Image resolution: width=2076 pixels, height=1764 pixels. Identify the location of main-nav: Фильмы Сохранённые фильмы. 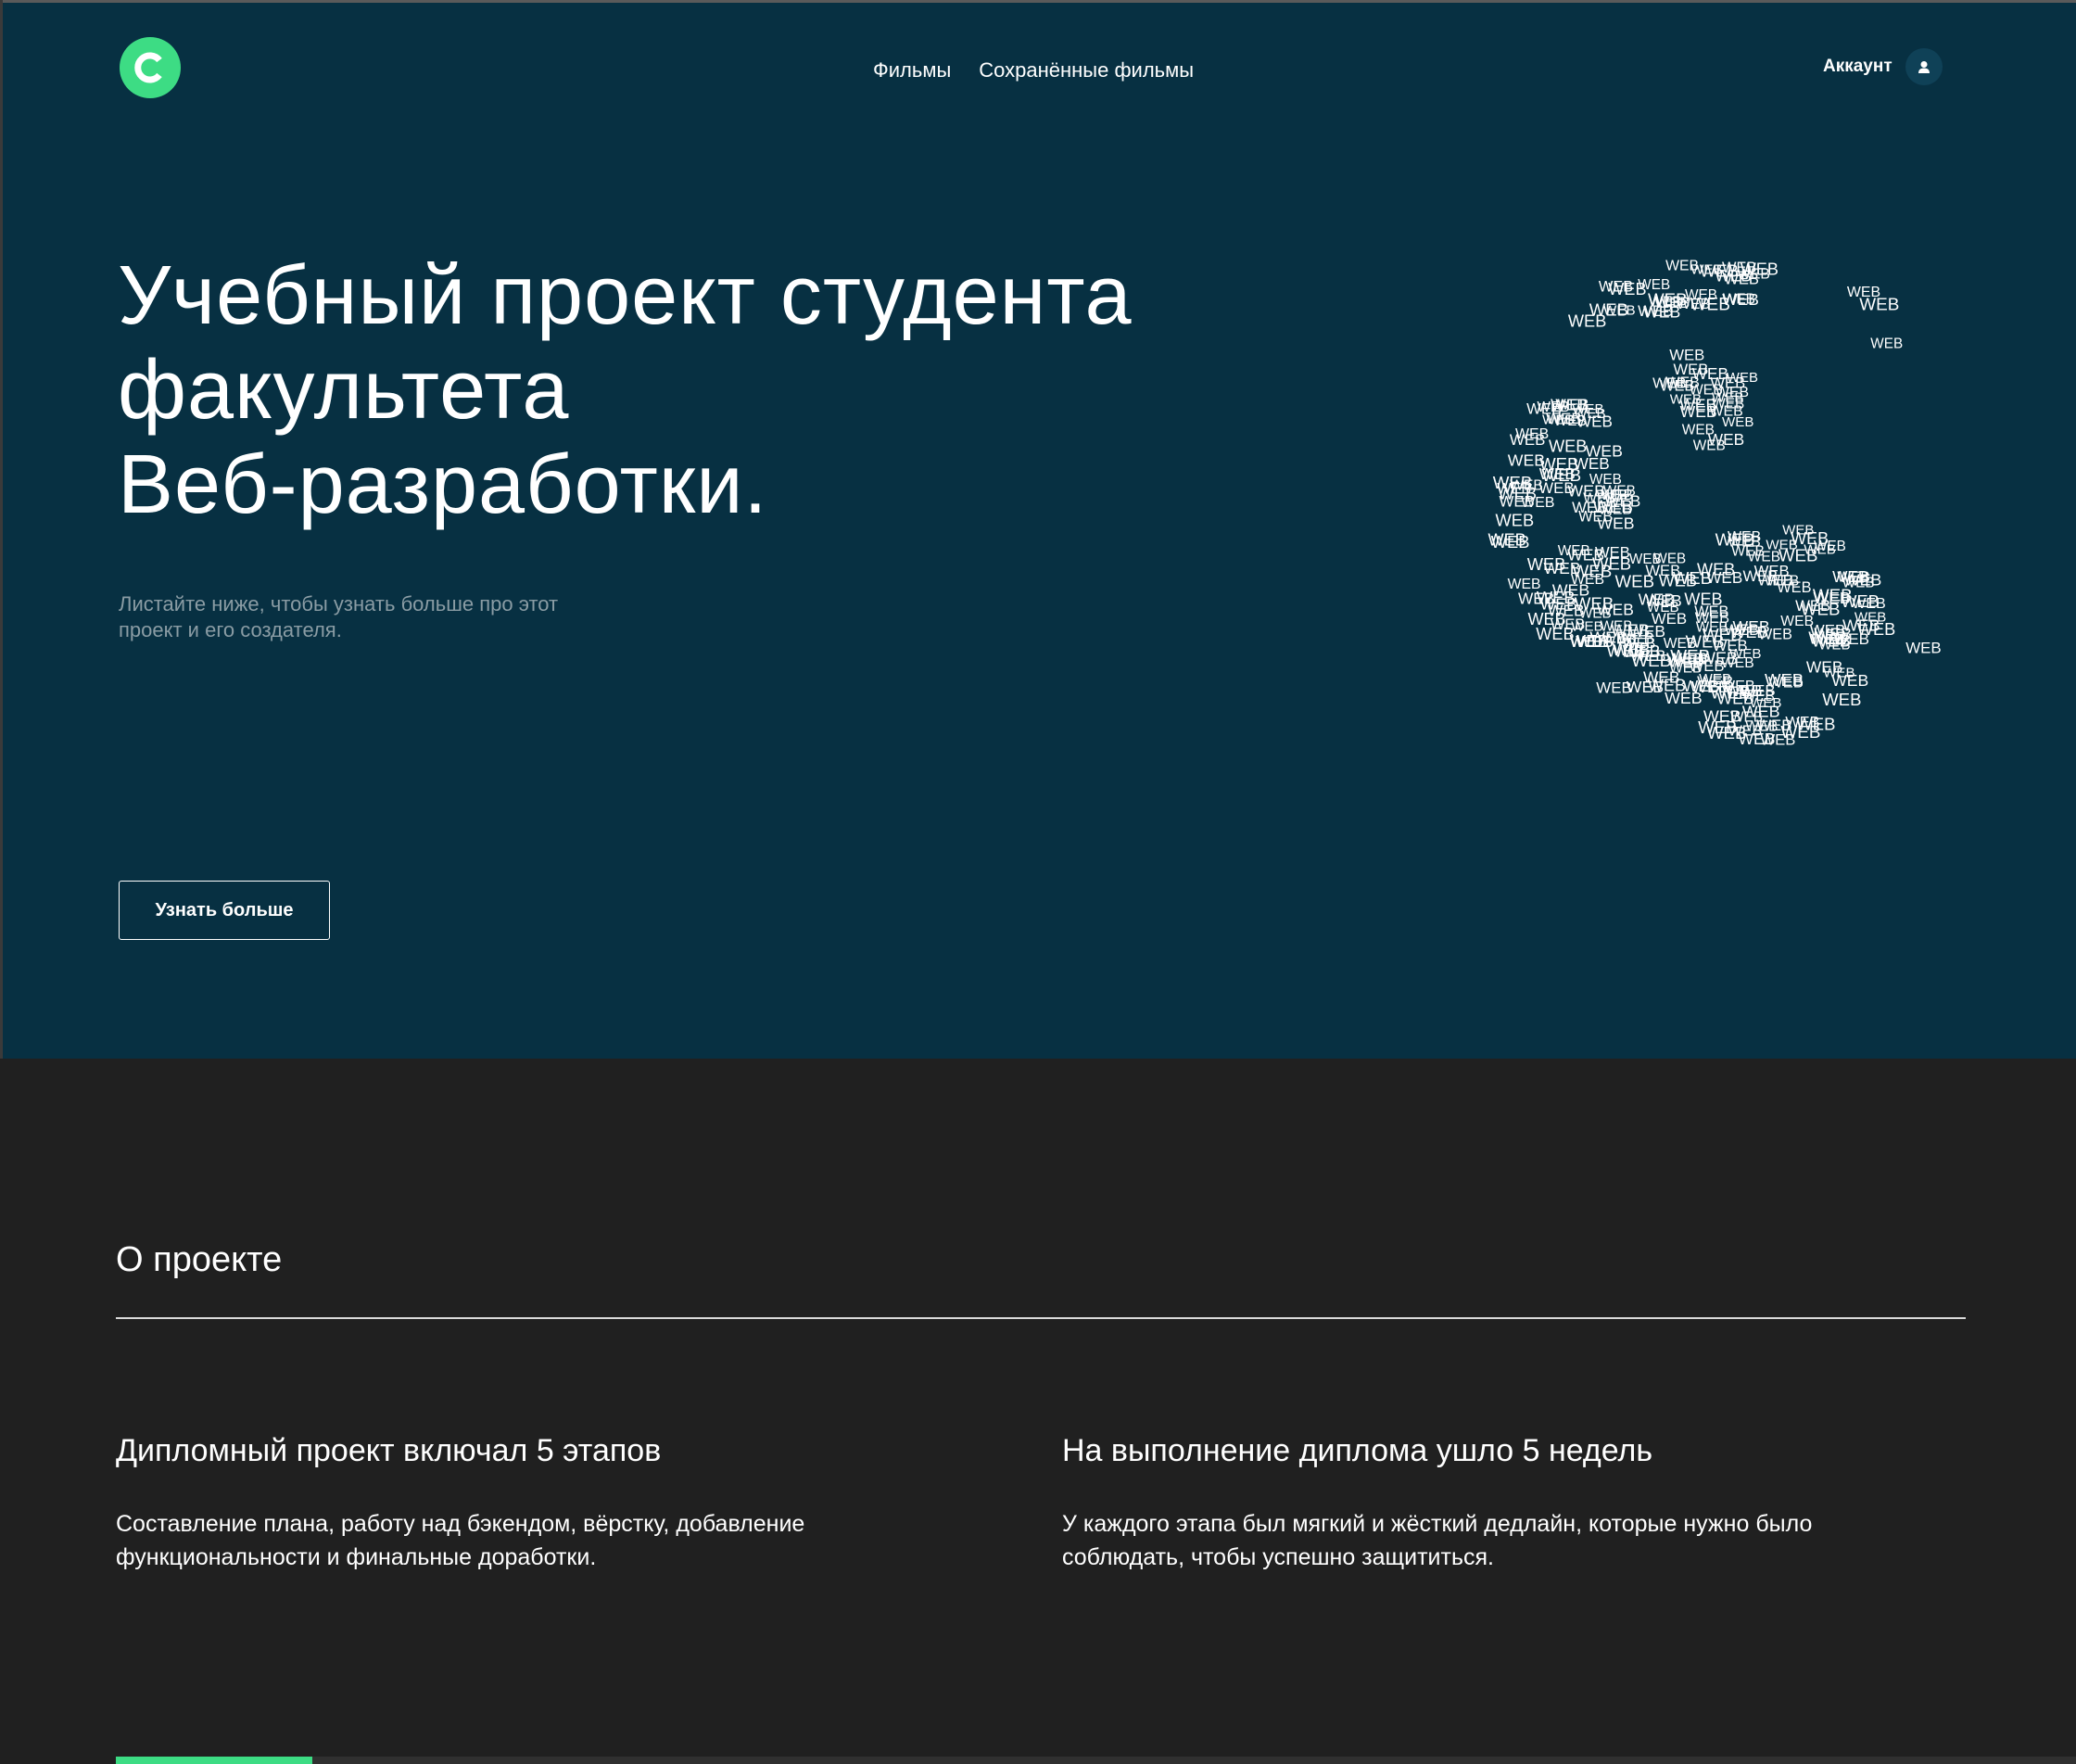
(1033, 70).